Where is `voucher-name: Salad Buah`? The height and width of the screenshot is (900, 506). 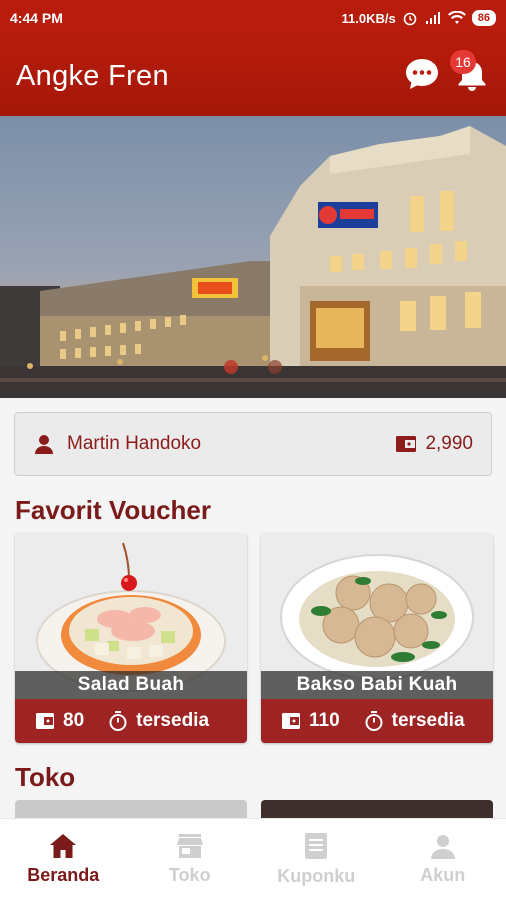
voucher-name: Salad Buah is located at coordinates (131, 685).